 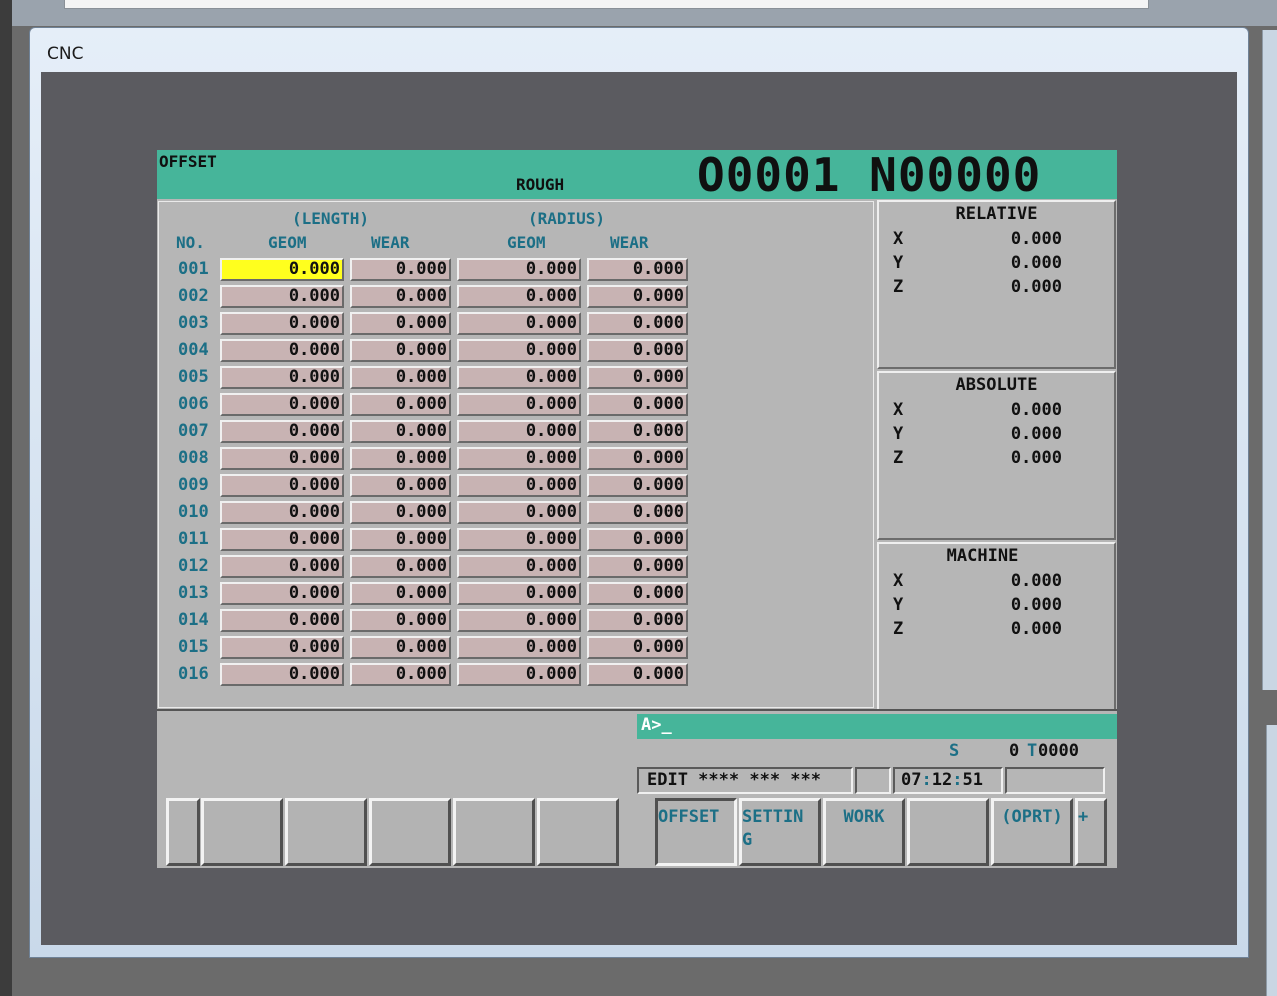 I want to click on column-header-radius-geom: GEOM, so click(x=526, y=242).